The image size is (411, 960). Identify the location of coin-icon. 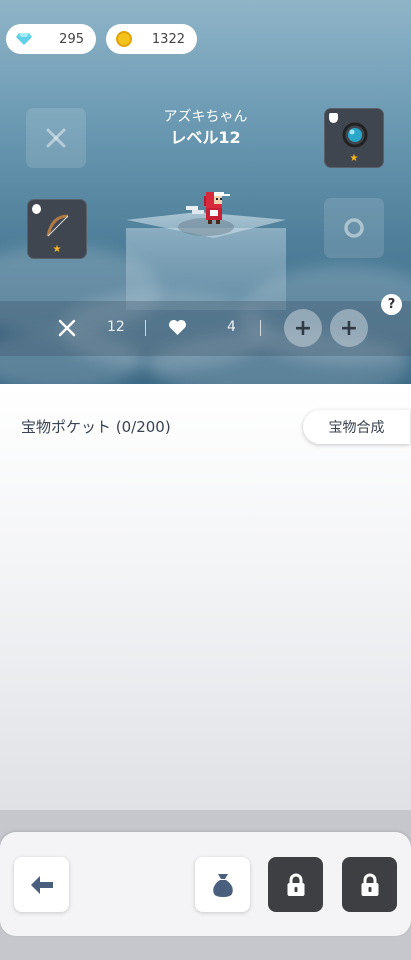
(124, 39).